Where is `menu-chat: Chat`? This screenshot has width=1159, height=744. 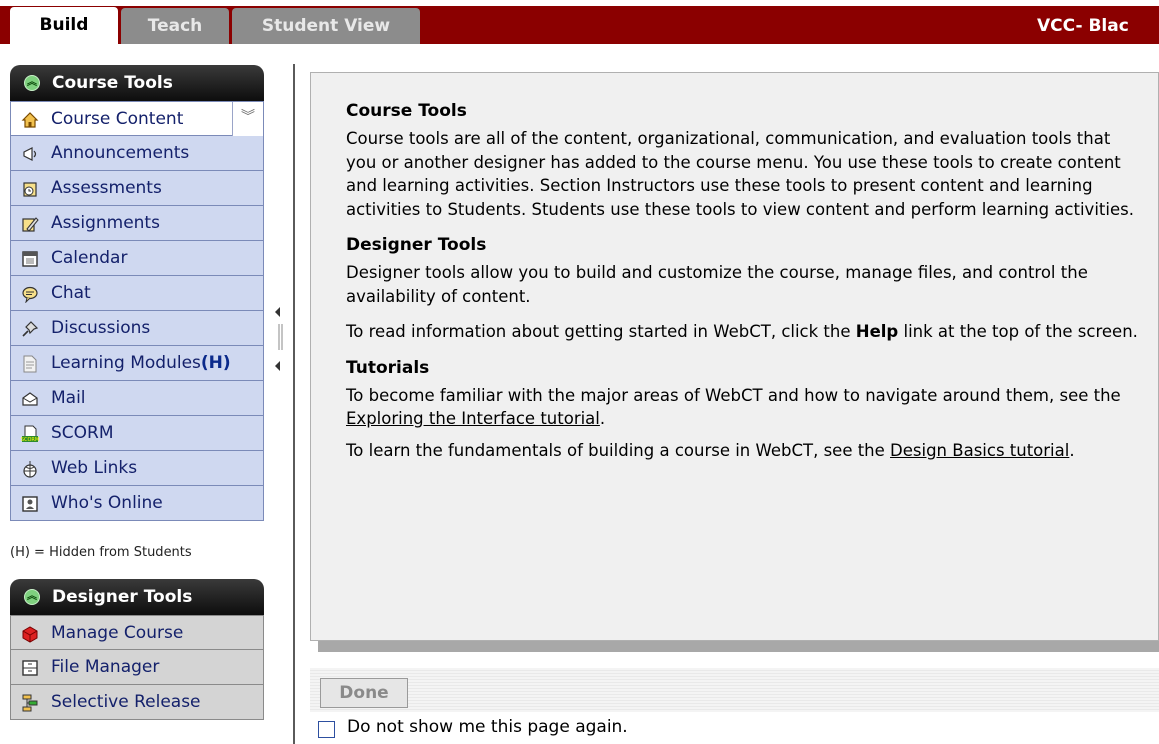
menu-chat: Chat is located at coordinates (137, 293).